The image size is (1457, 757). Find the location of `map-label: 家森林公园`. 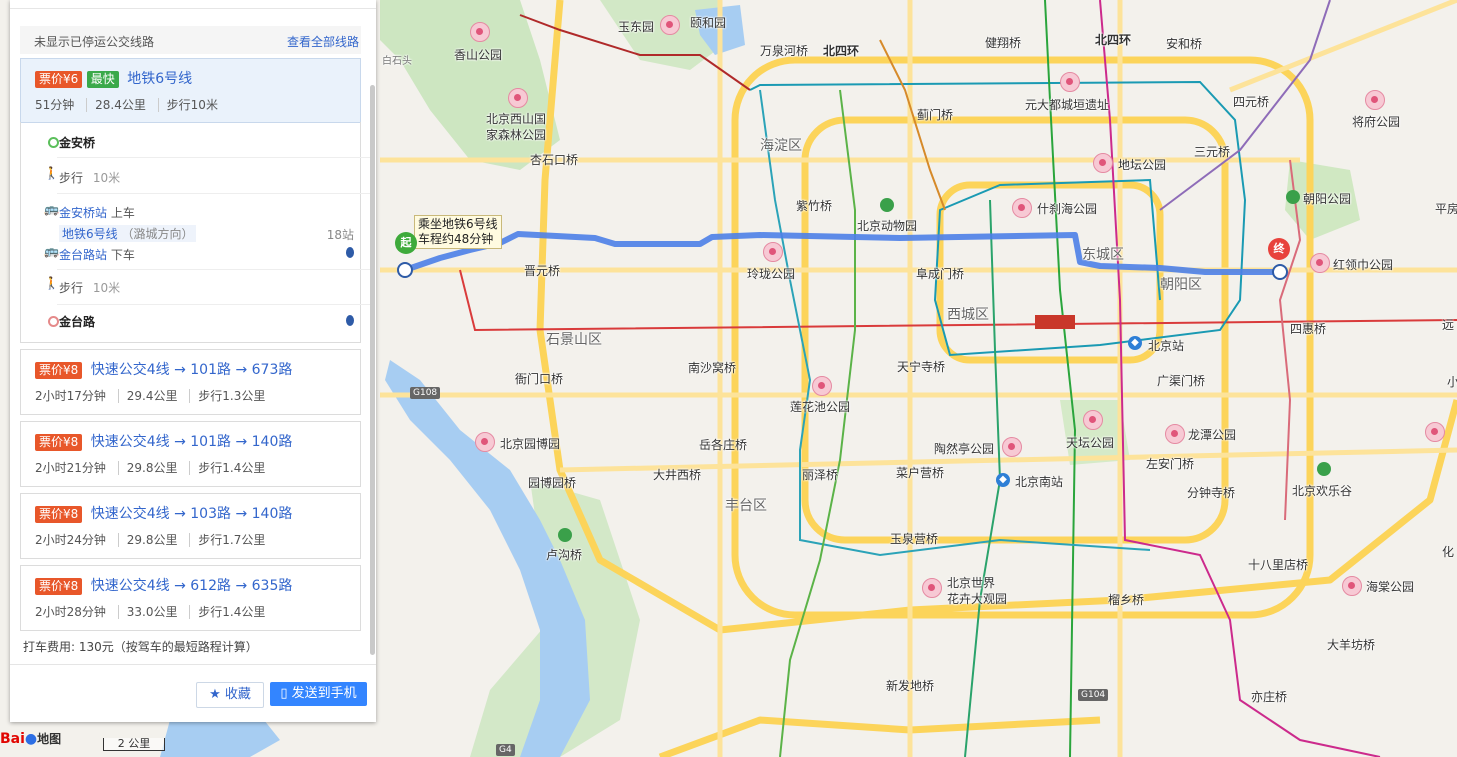

map-label: 家森林公园 is located at coordinates (516, 135).